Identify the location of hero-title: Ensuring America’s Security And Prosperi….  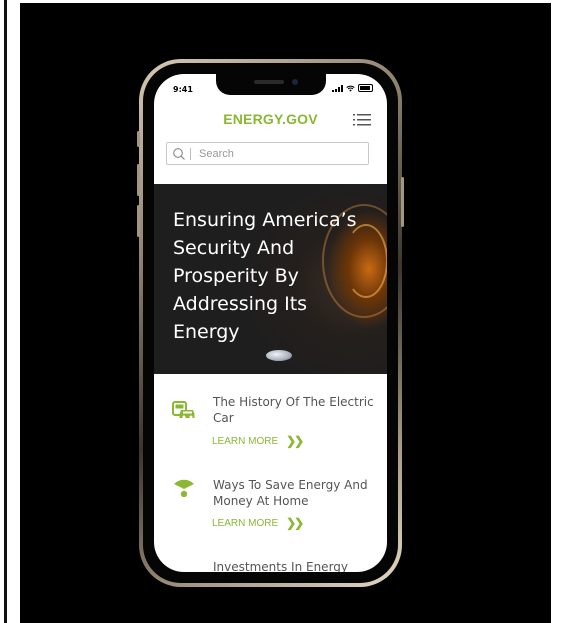
(265, 276).